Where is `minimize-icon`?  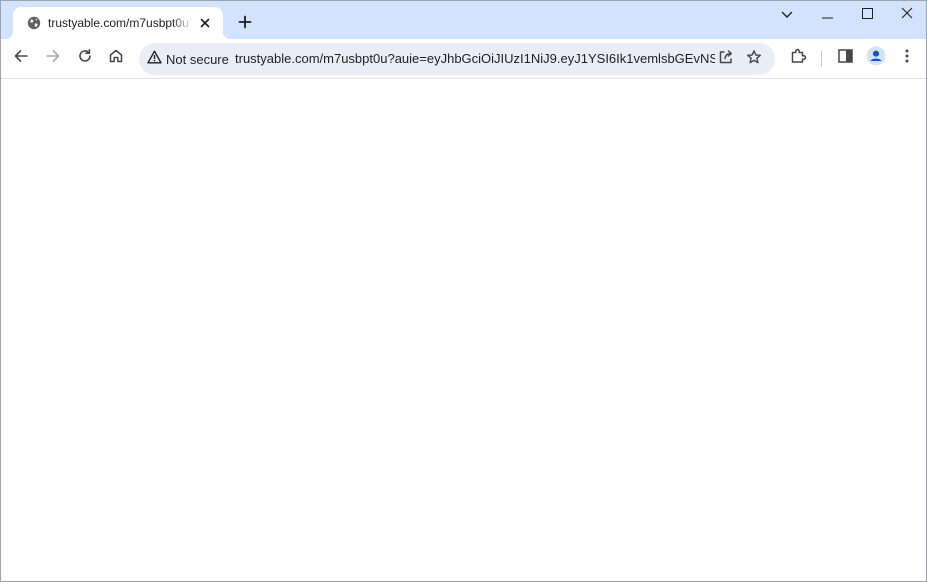 minimize-icon is located at coordinates (827, 15).